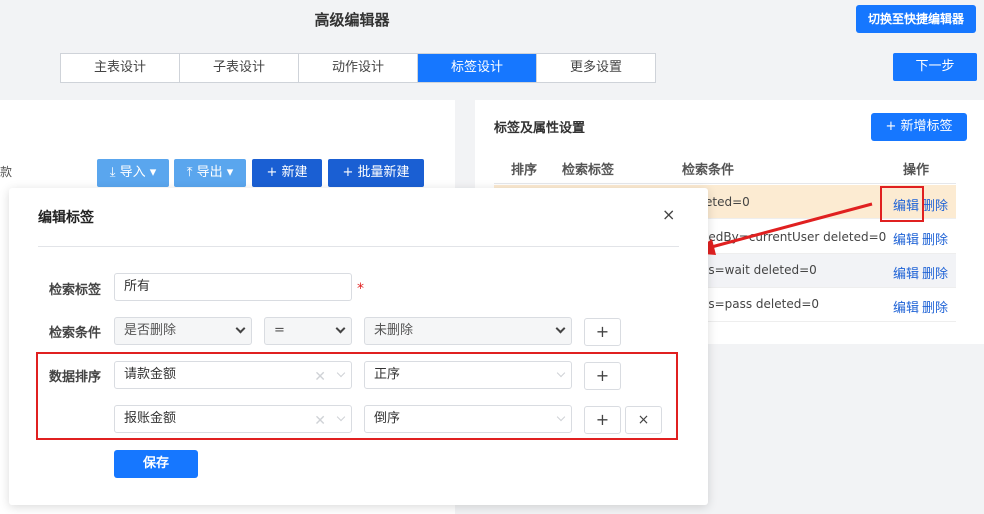  What do you see at coordinates (75, 333) in the screenshot?
I see `condition-label: 检索条件` at bounding box center [75, 333].